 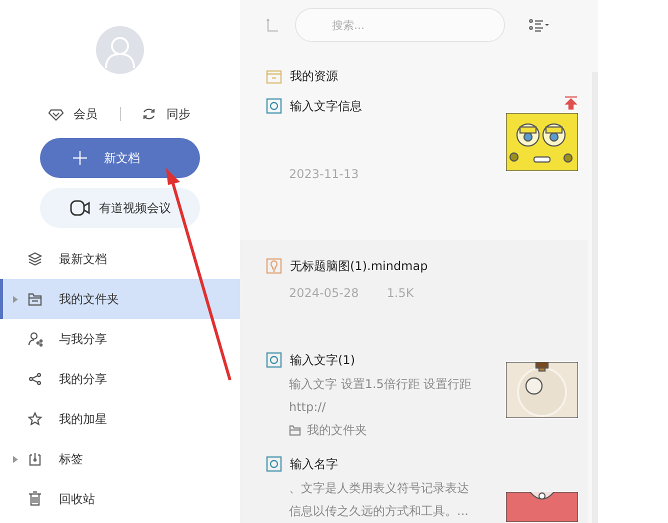 I want to click on folder-name: 我的文件夹, so click(x=337, y=430).